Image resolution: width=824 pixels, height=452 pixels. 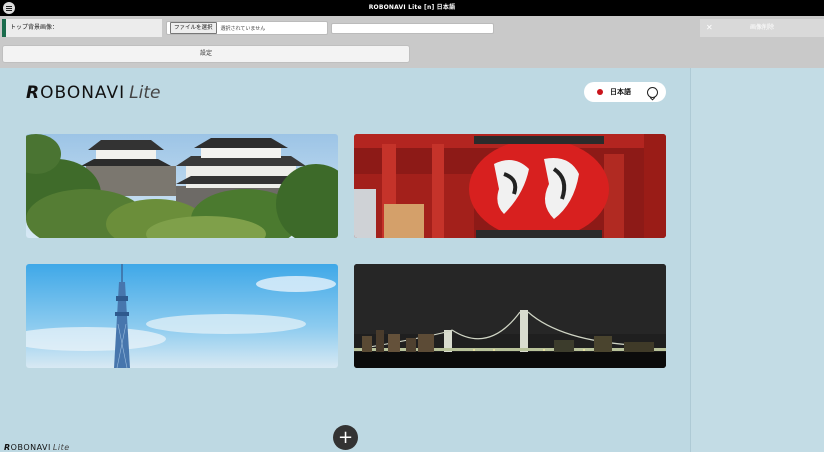 I want to click on tower-image, so click(x=182, y=316).